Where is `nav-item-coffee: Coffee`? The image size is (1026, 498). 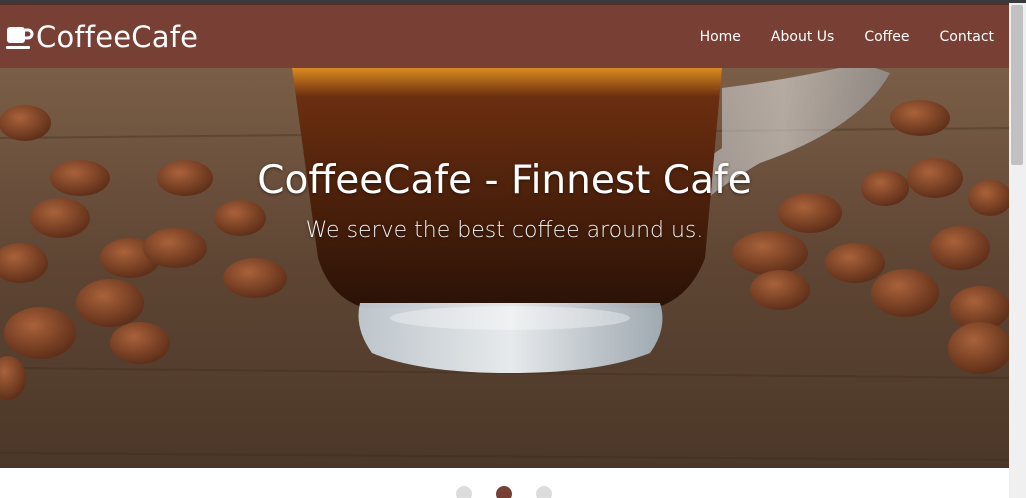 nav-item-coffee: Coffee is located at coordinates (886, 37).